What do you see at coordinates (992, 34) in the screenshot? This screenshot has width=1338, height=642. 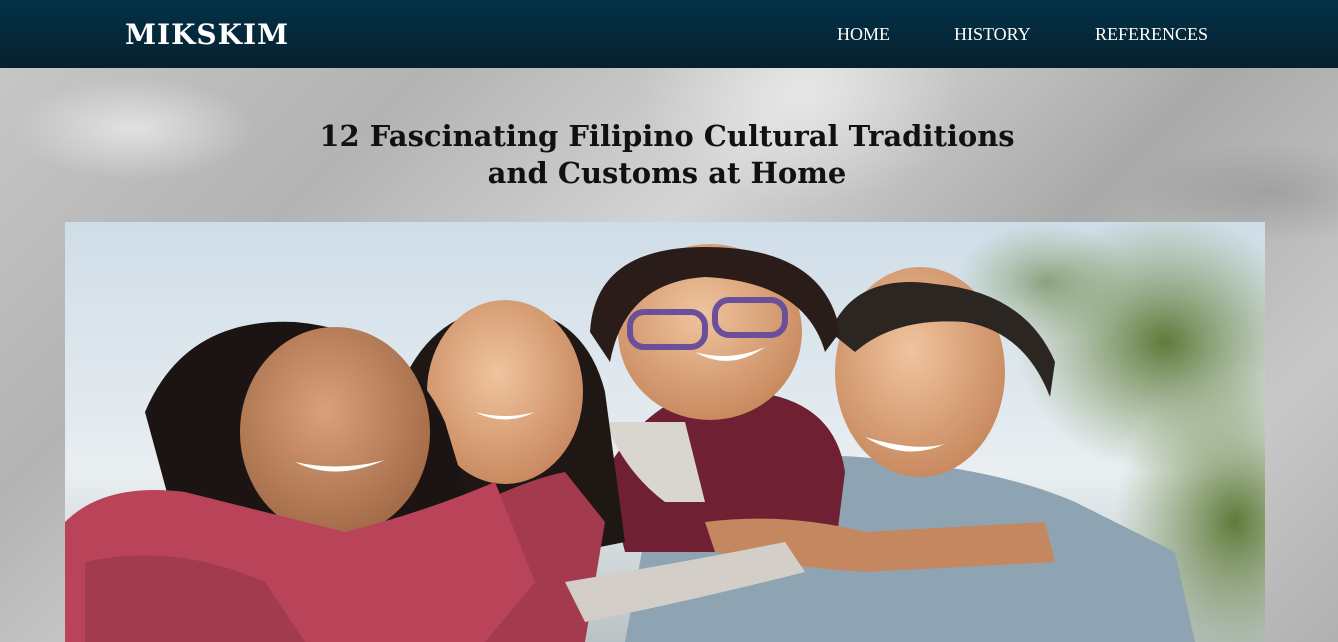 I see `nav-history-link: HISTORY` at bounding box center [992, 34].